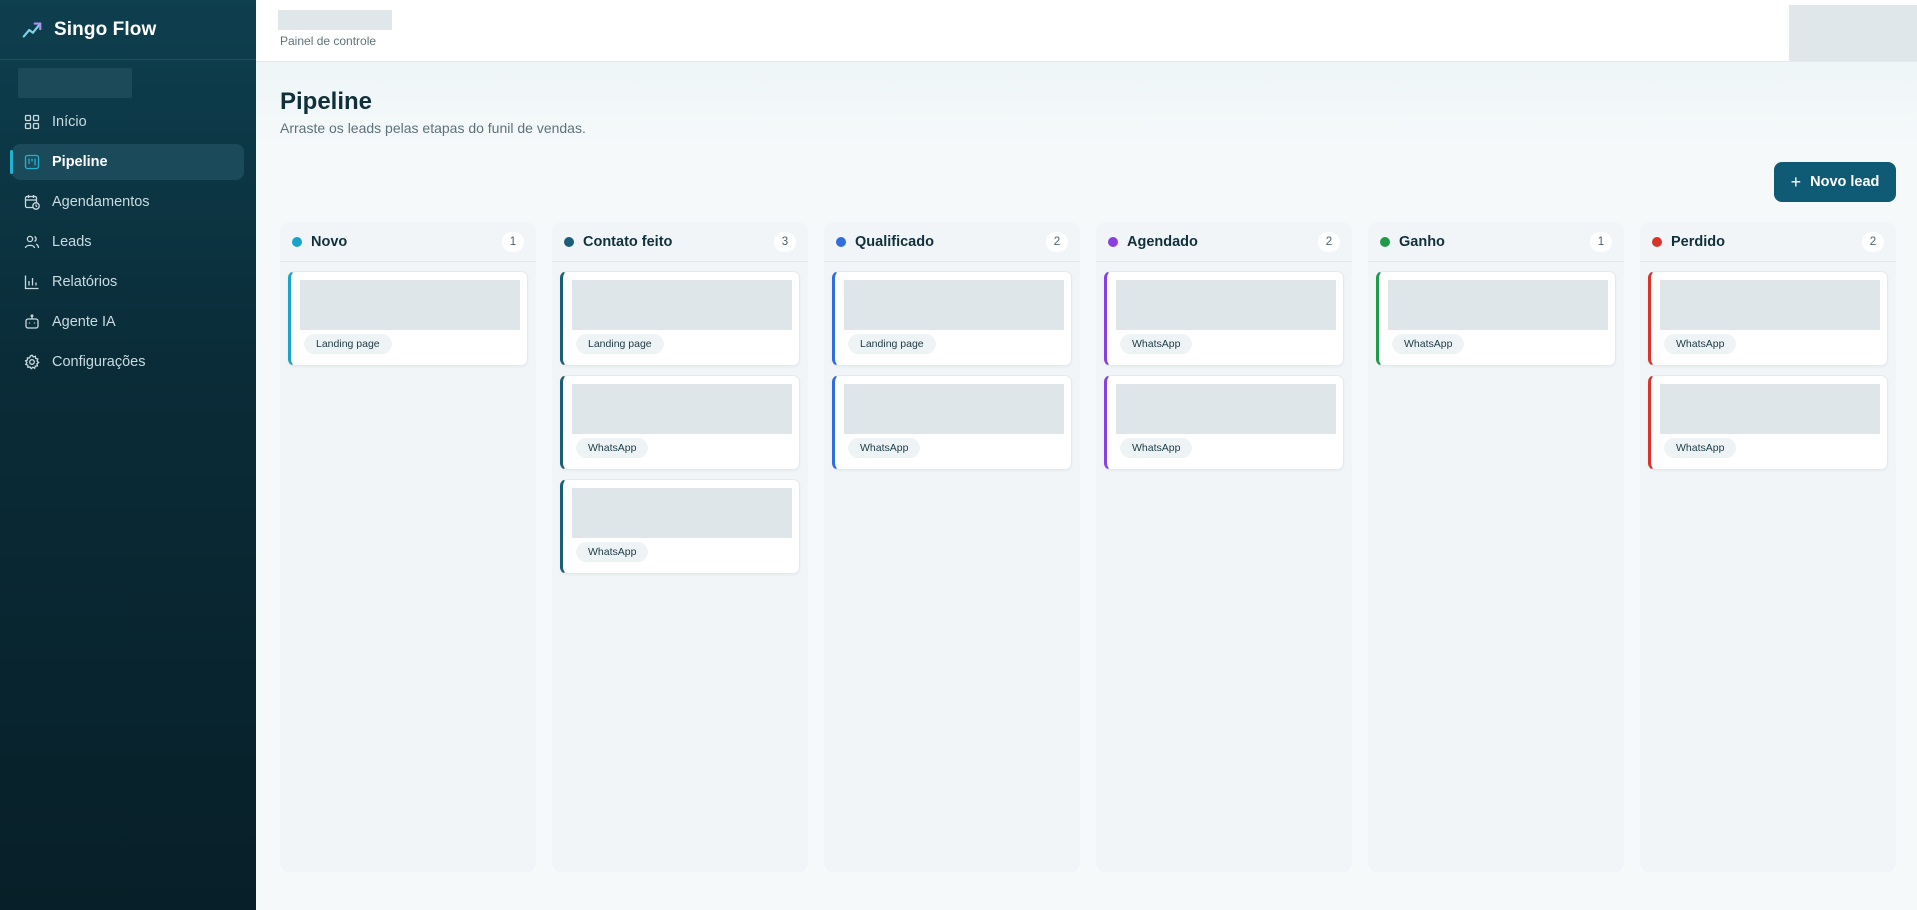  What do you see at coordinates (32, 122) in the screenshot?
I see `grid-icon` at bounding box center [32, 122].